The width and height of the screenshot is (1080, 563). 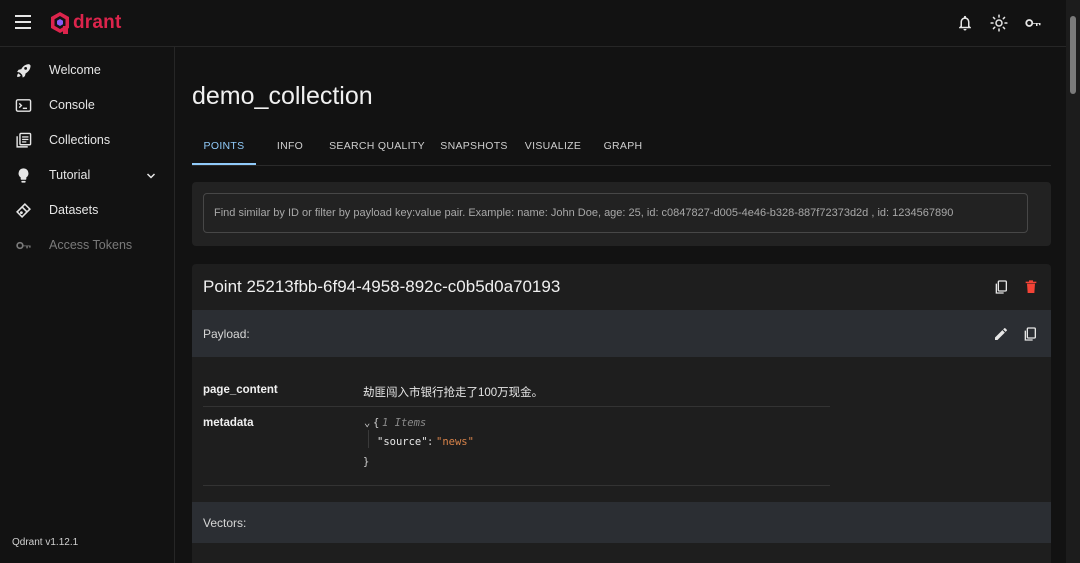 What do you see at coordinates (97, 22) in the screenshot?
I see `brand-name: drant` at bounding box center [97, 22].